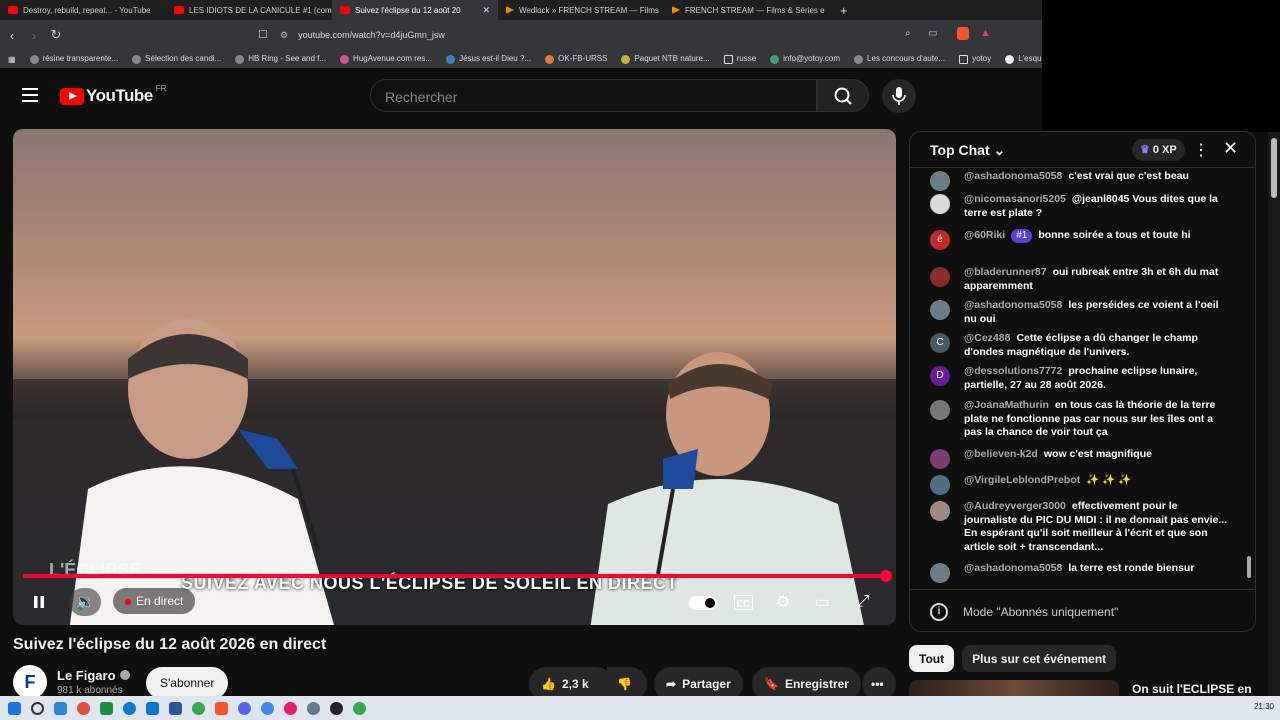 Image resolution: width=1280 pixels, height=720 pixels. I want to click on live-indicator: En direct, so click(154, 601).